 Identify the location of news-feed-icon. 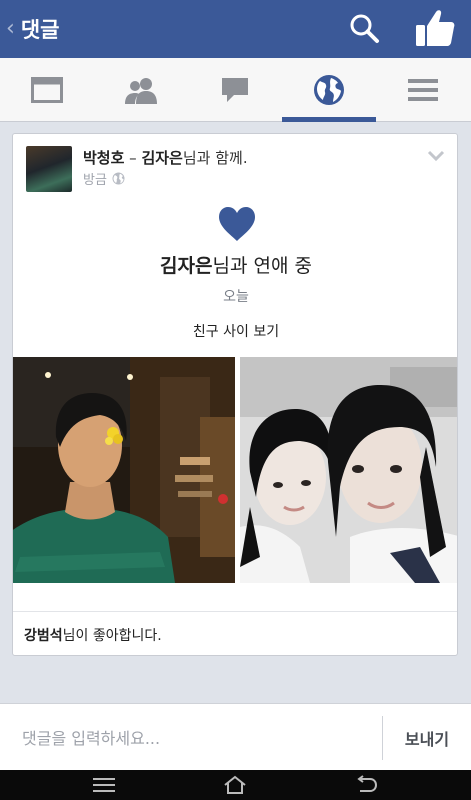
(47, 90).